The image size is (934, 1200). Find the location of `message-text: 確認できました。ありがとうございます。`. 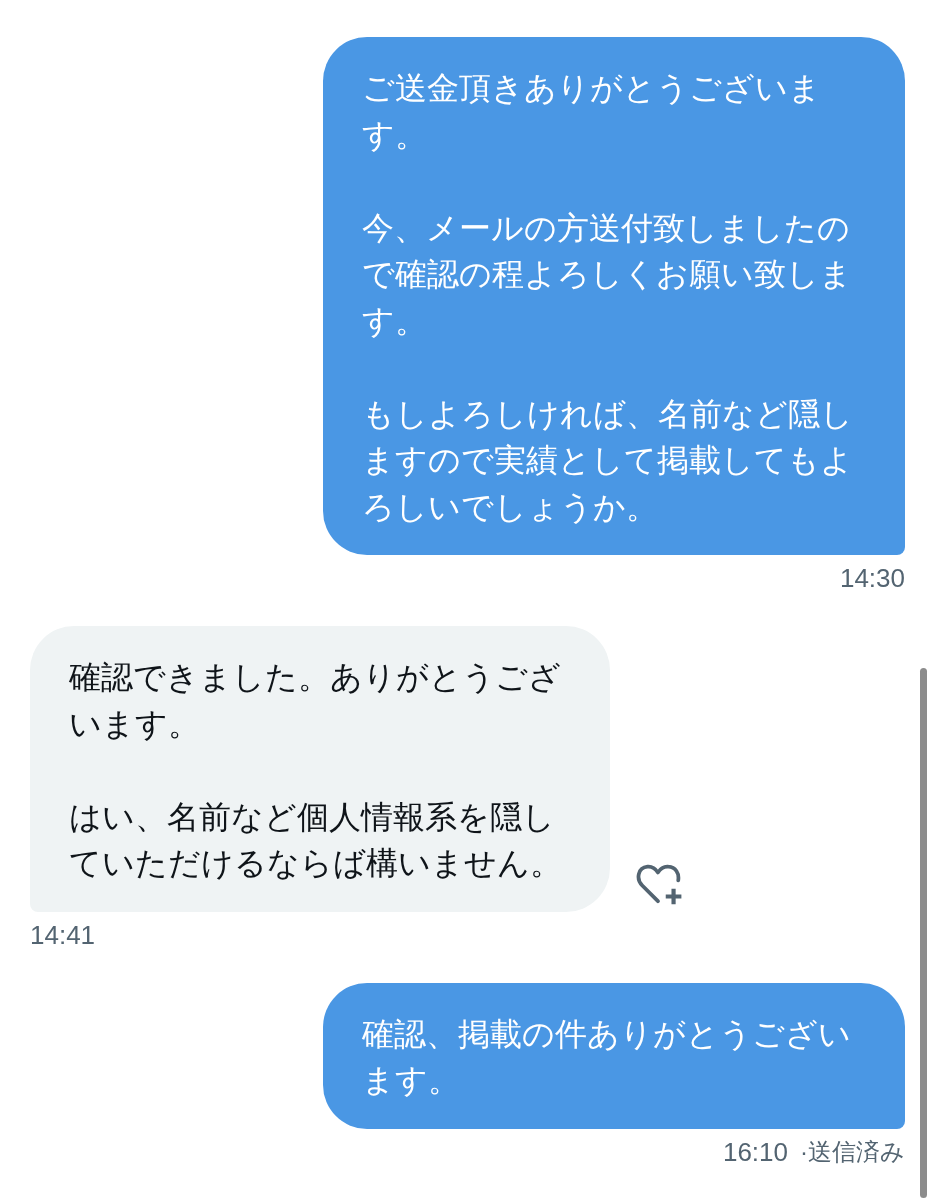

message-text: 確認できました。ありがとうございます。 is located at coordinates (315, 701).